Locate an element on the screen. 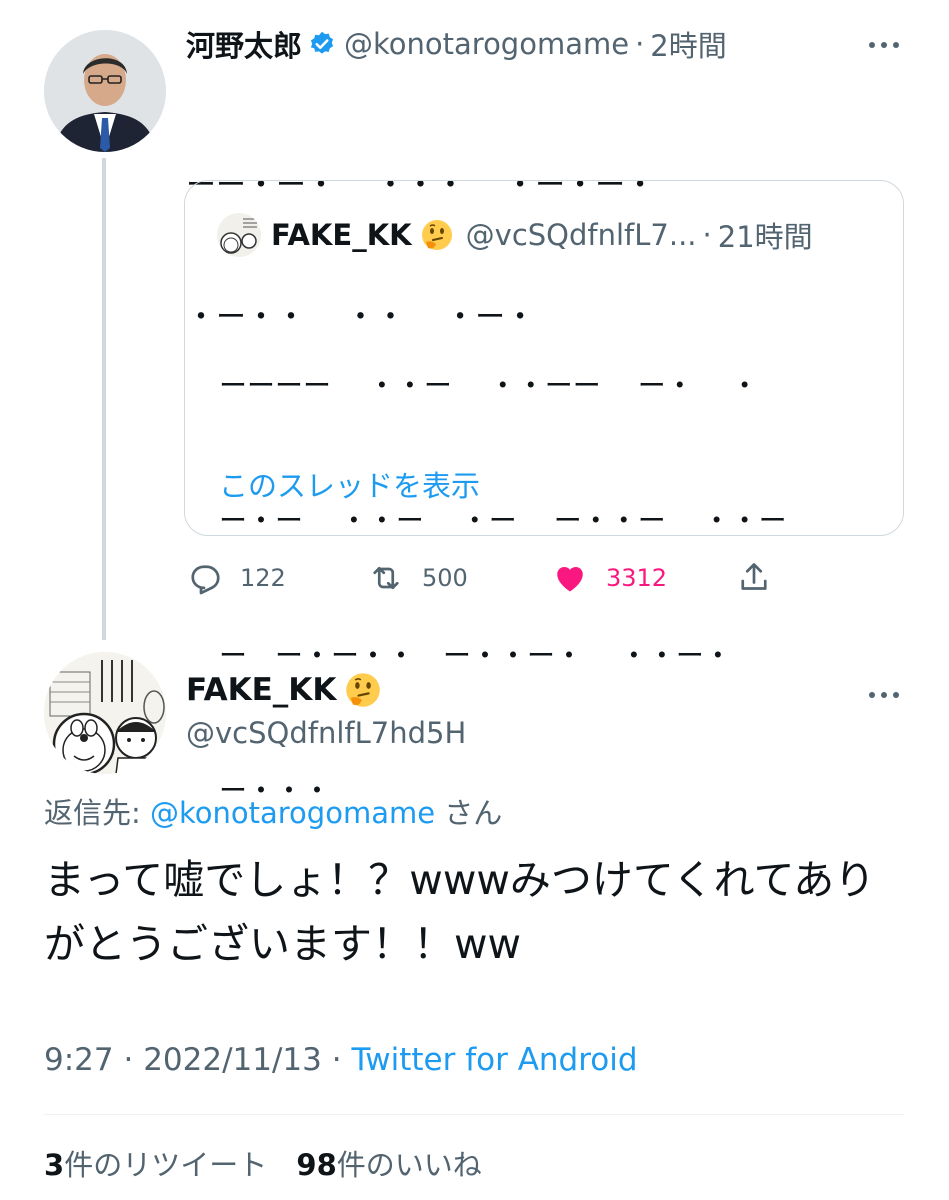 The width and height of the screenshot is (949, 1200). retweet-button: 500 is located at coordinates (418, 578).